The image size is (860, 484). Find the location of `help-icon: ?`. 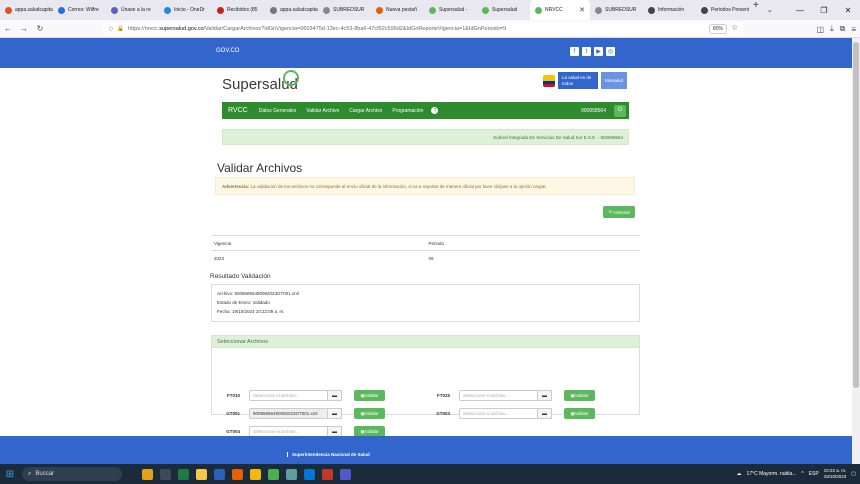

help-icon: ? is located at coordinates (435, 110).